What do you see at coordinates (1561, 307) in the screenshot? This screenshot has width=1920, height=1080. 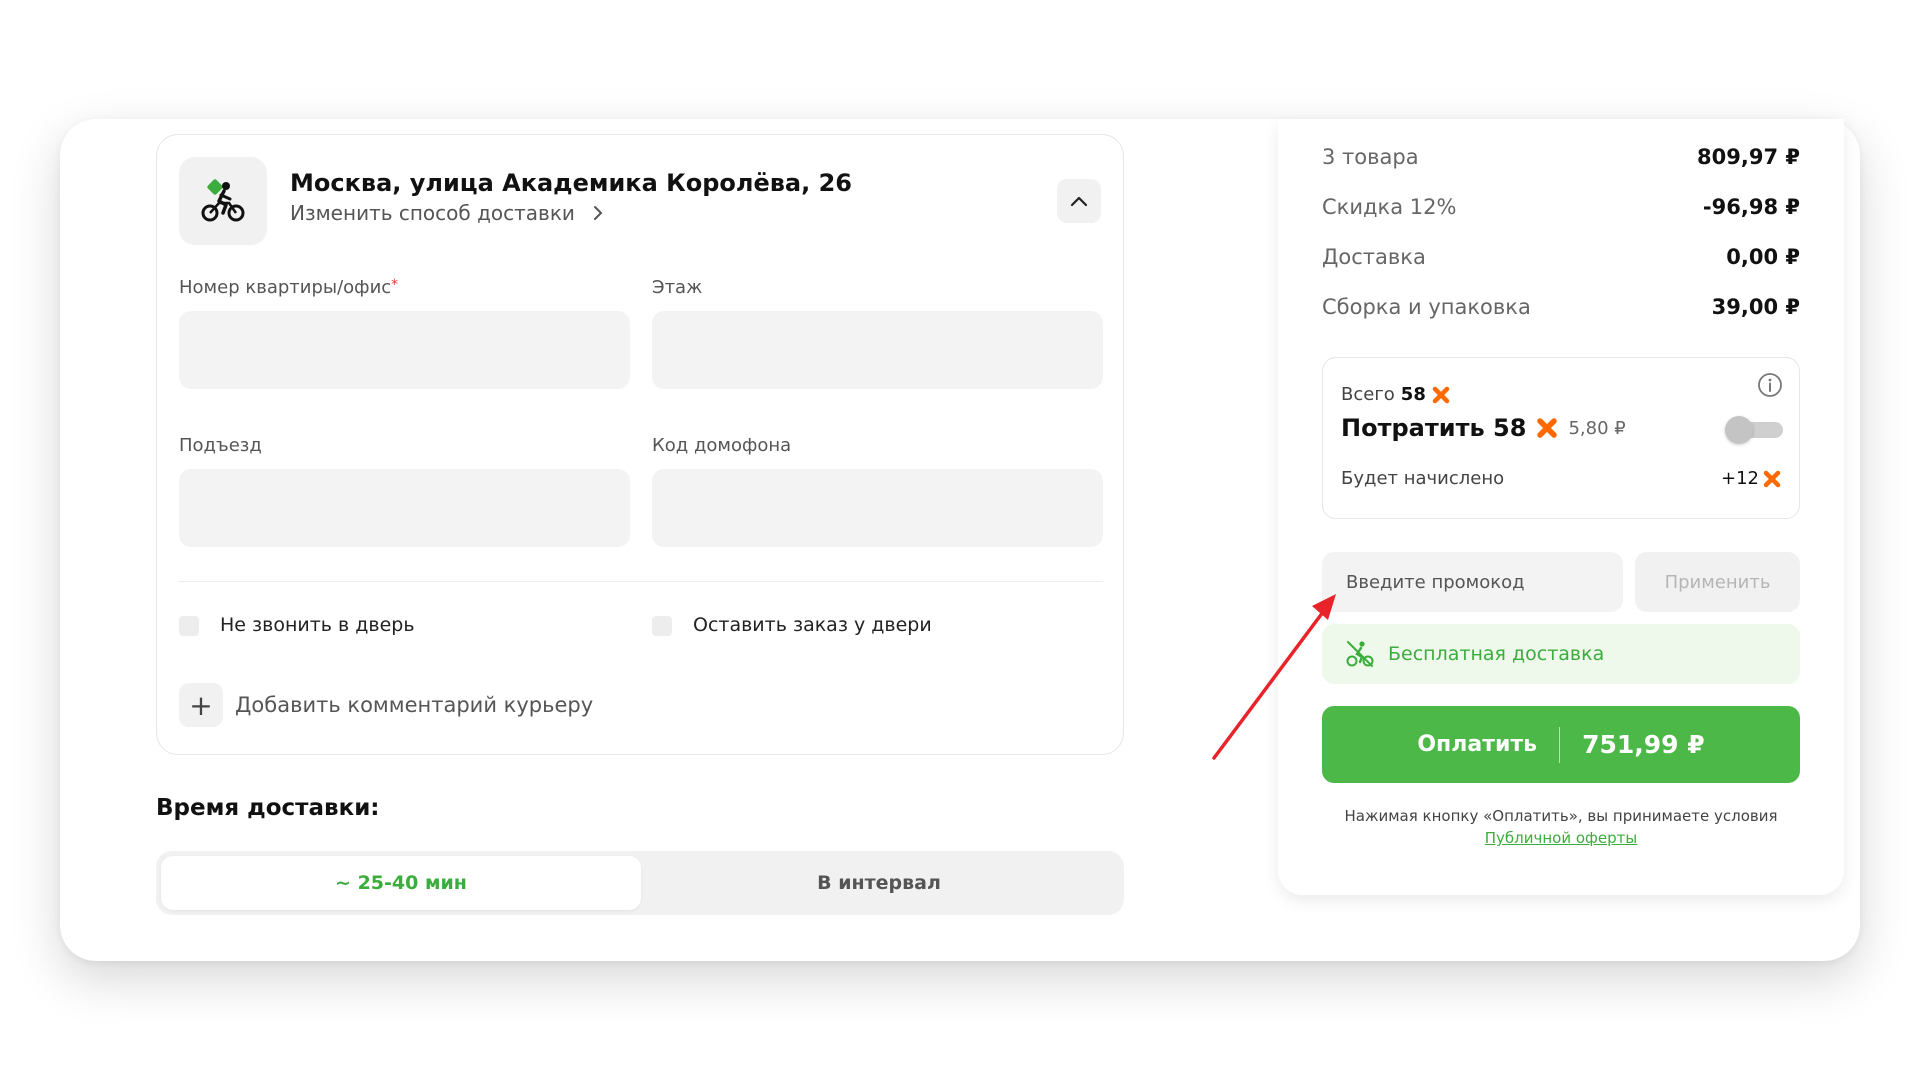 I see `summary-row-packing: Сборка и упаковка 39,00 ₽` at bounding box center [1561, 307].